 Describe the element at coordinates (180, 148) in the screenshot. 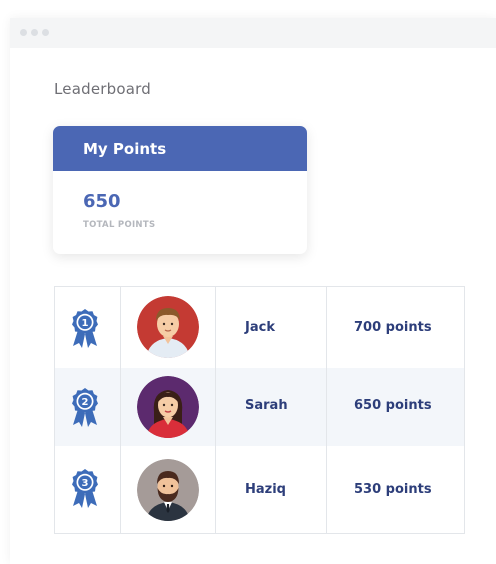

I see `my-points-header: My Points` at that location.